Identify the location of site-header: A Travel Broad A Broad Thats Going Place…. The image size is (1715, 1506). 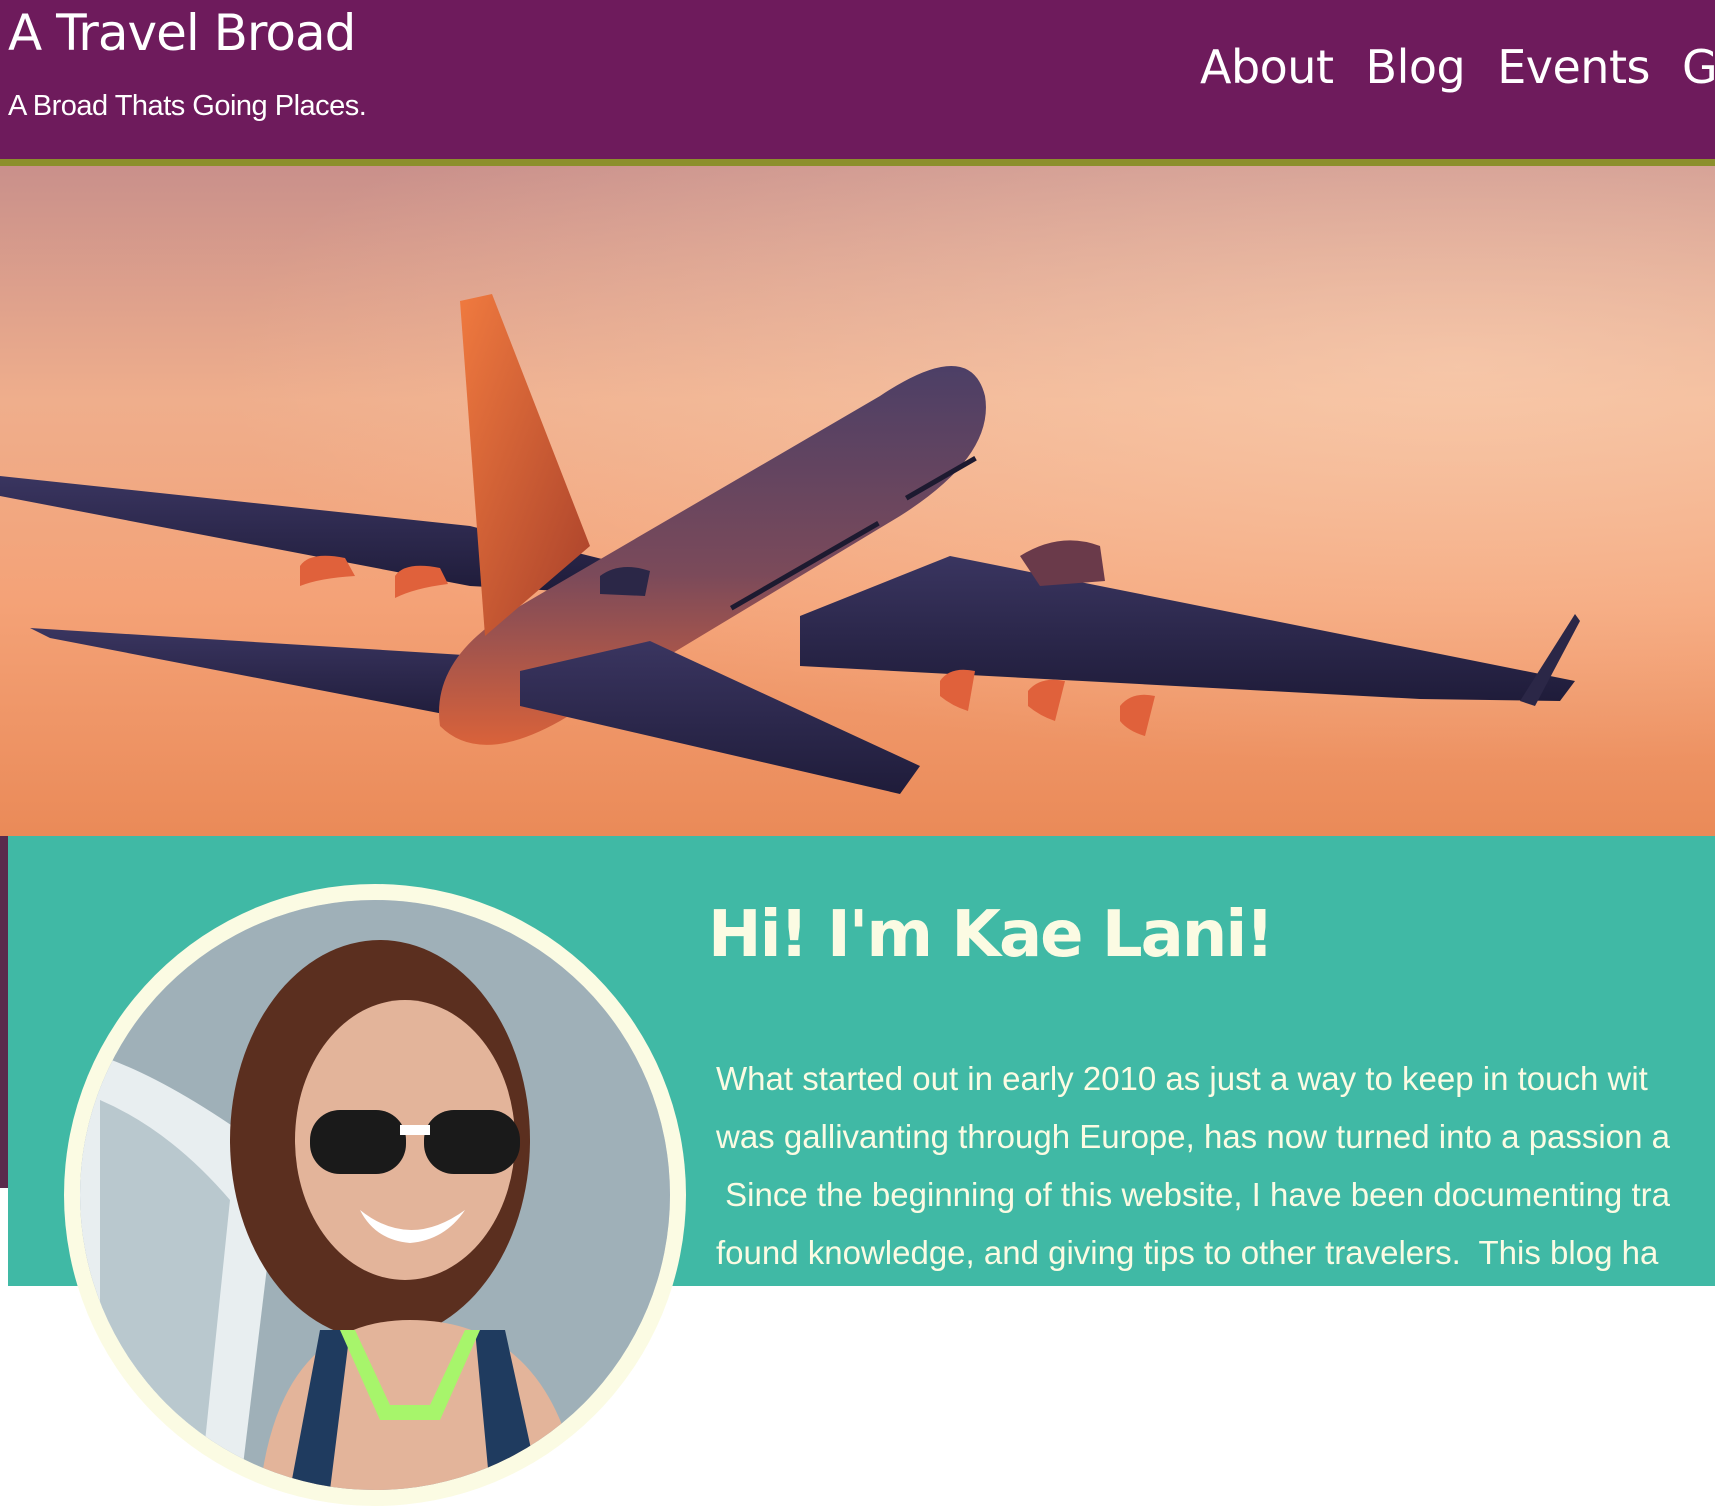
(857, 83).